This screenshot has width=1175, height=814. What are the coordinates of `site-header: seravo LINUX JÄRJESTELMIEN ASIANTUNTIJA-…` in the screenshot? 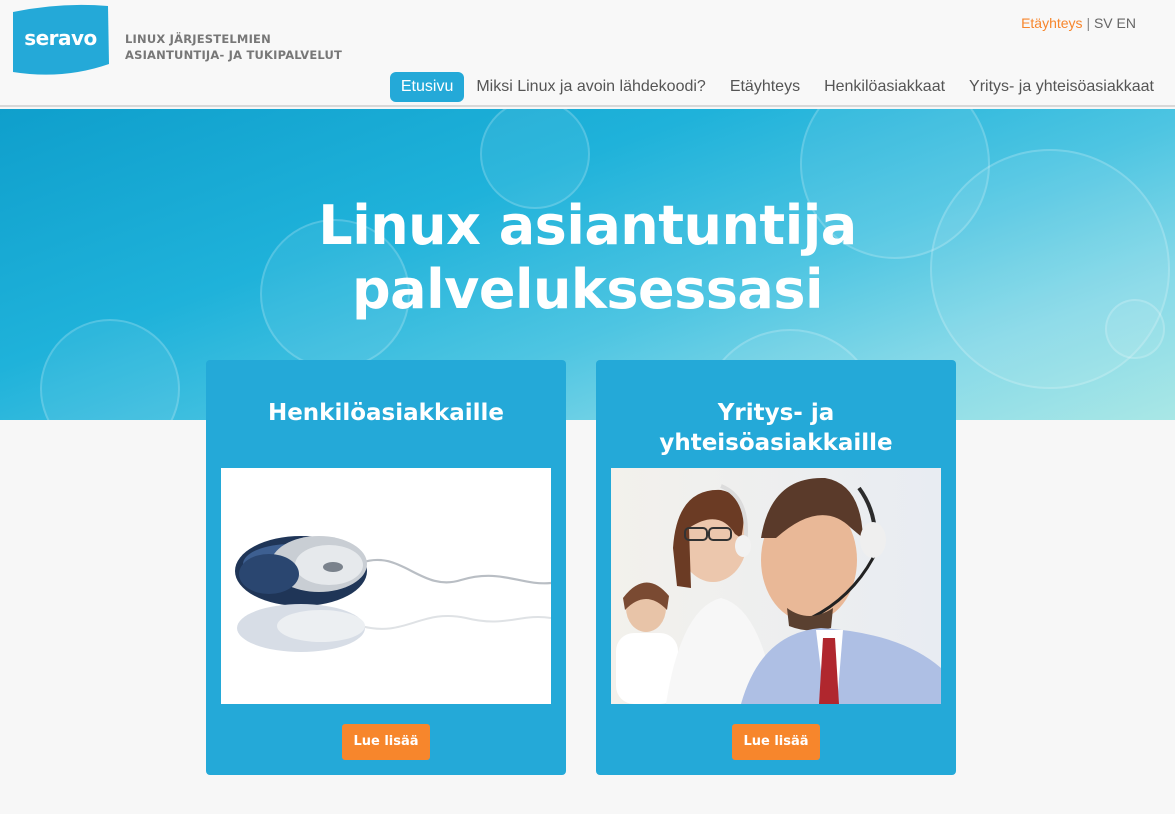 It's located at (587, 53).